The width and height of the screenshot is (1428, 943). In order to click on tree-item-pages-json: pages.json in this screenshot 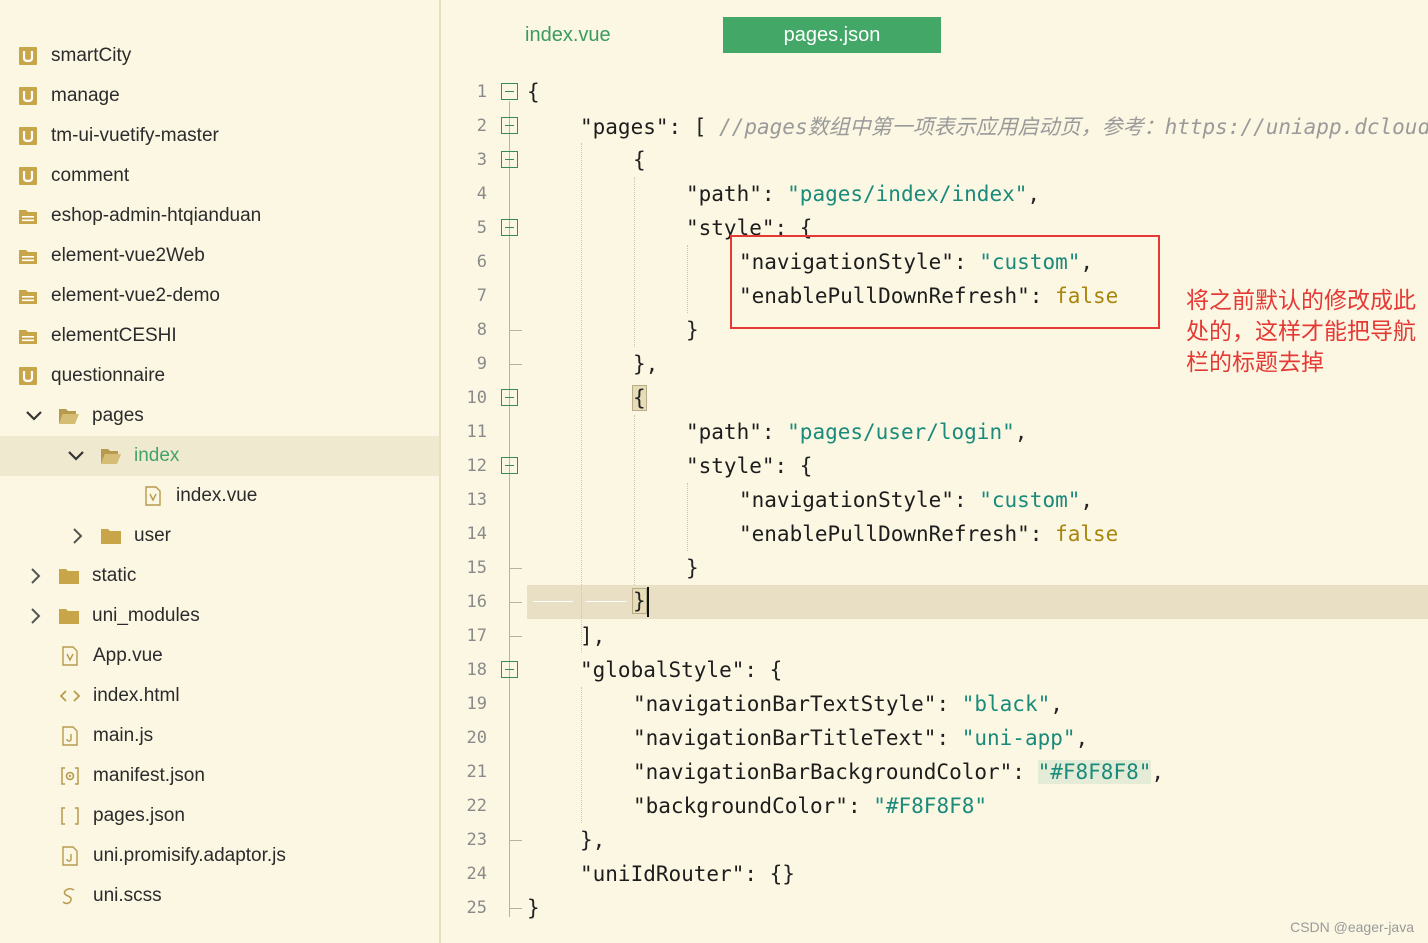, I will do `click(219, 816)`.